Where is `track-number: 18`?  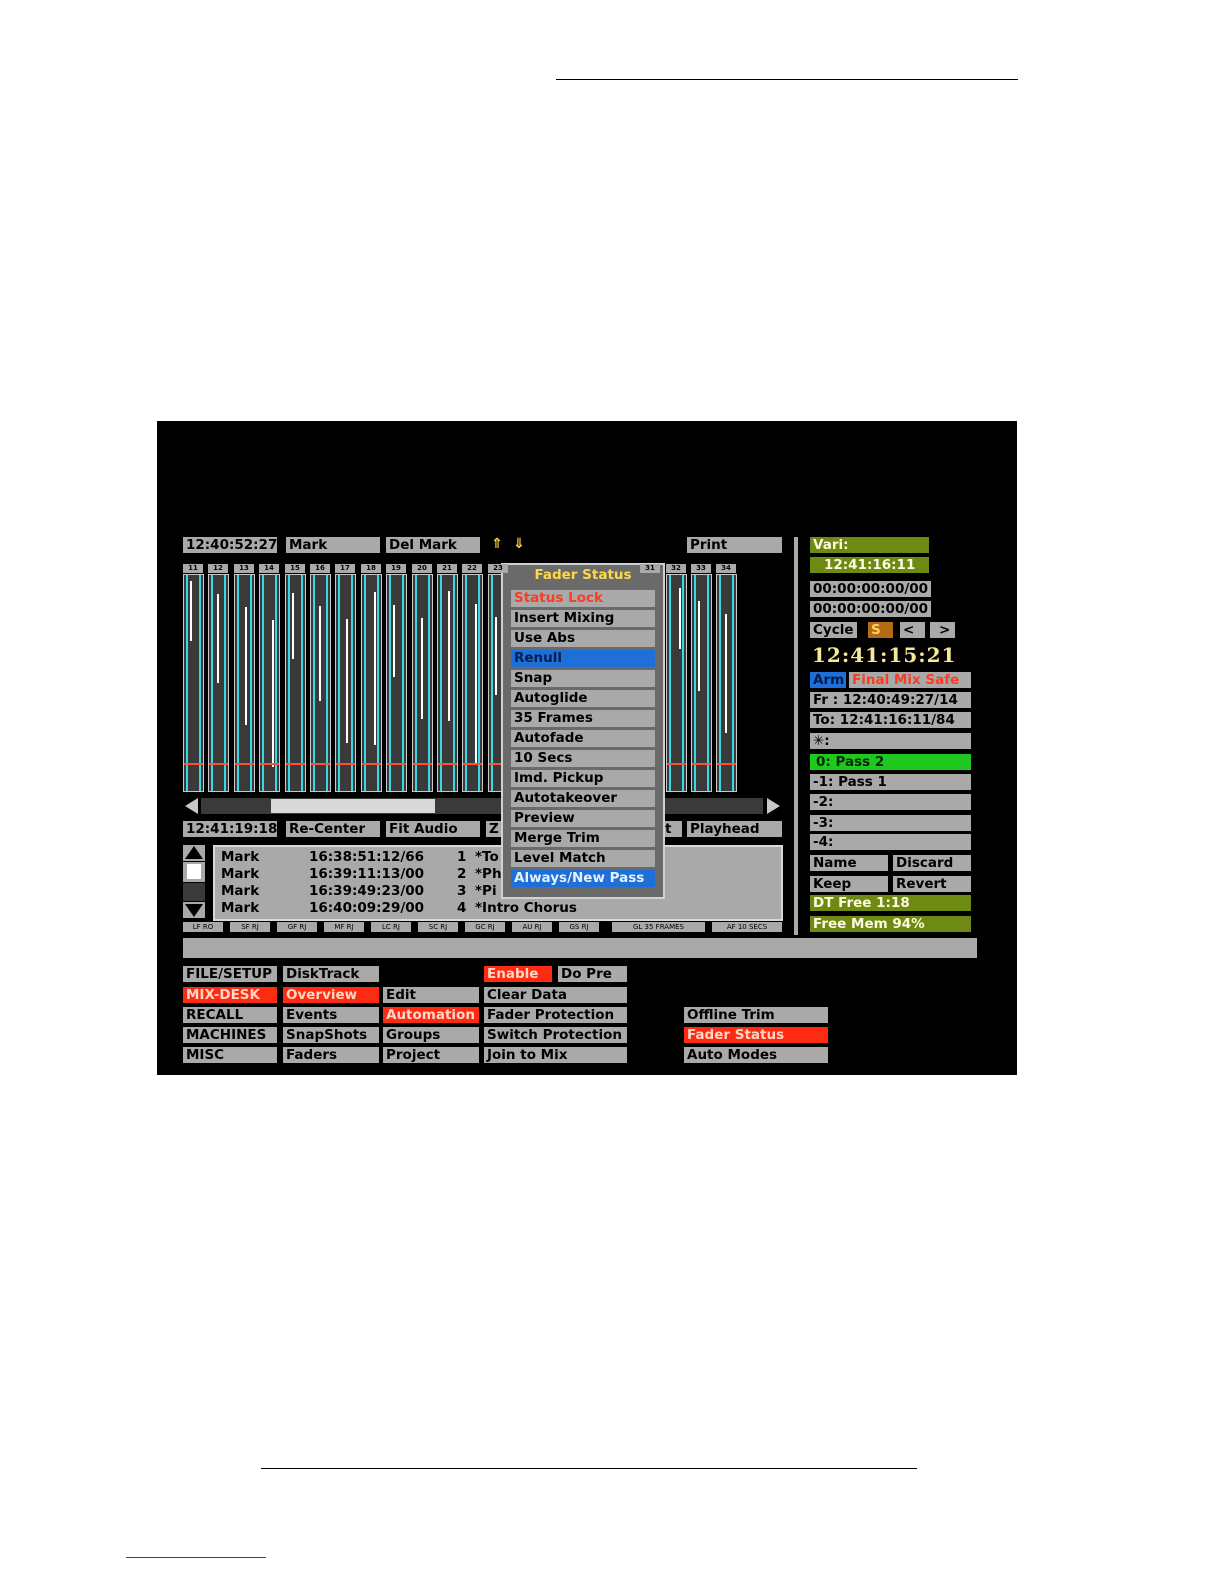 track-number: 18 is located at coordinates (371, 568).